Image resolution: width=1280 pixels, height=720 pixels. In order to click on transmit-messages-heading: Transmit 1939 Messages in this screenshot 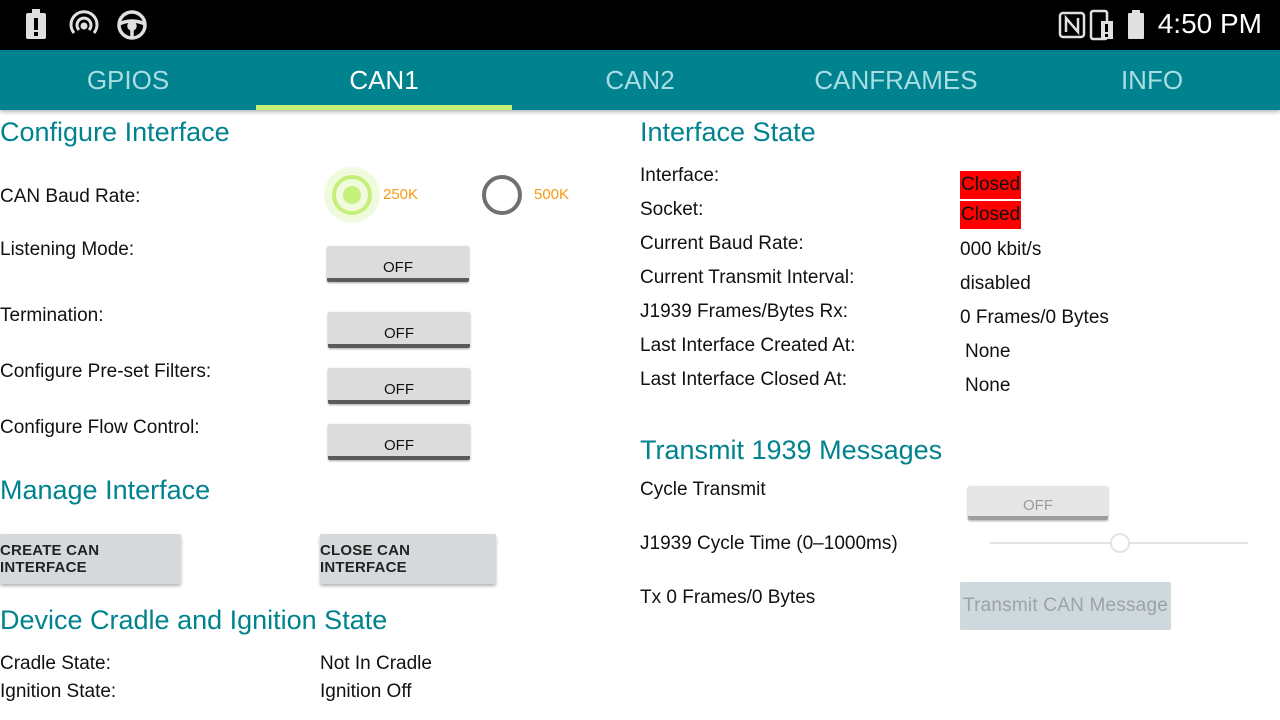, I will do `click(791, 450)`.